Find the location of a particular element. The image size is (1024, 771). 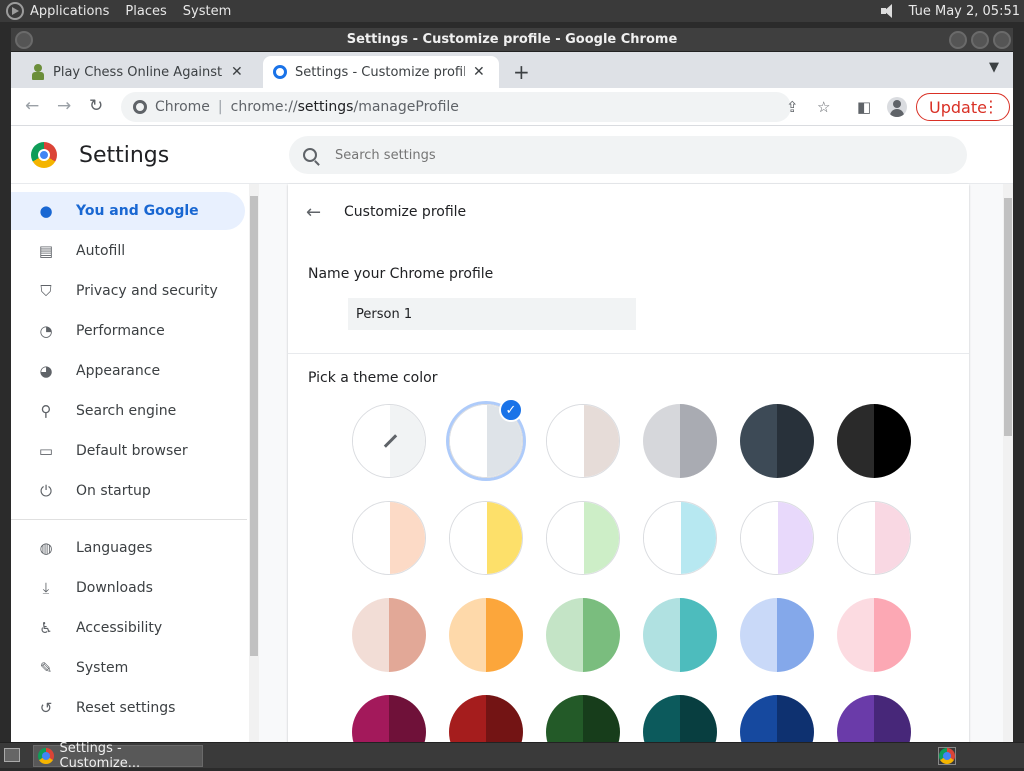

update-button: Update ⋮ is located at coordinates (963, 107).